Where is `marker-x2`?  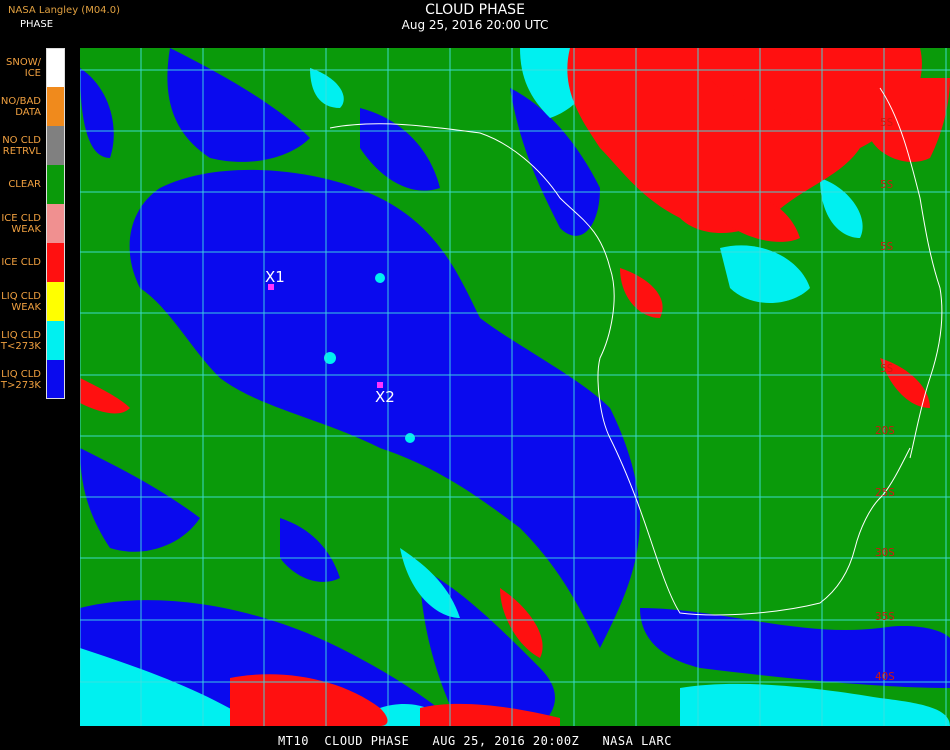
marker-x2 is located at coordinates (380, 385).